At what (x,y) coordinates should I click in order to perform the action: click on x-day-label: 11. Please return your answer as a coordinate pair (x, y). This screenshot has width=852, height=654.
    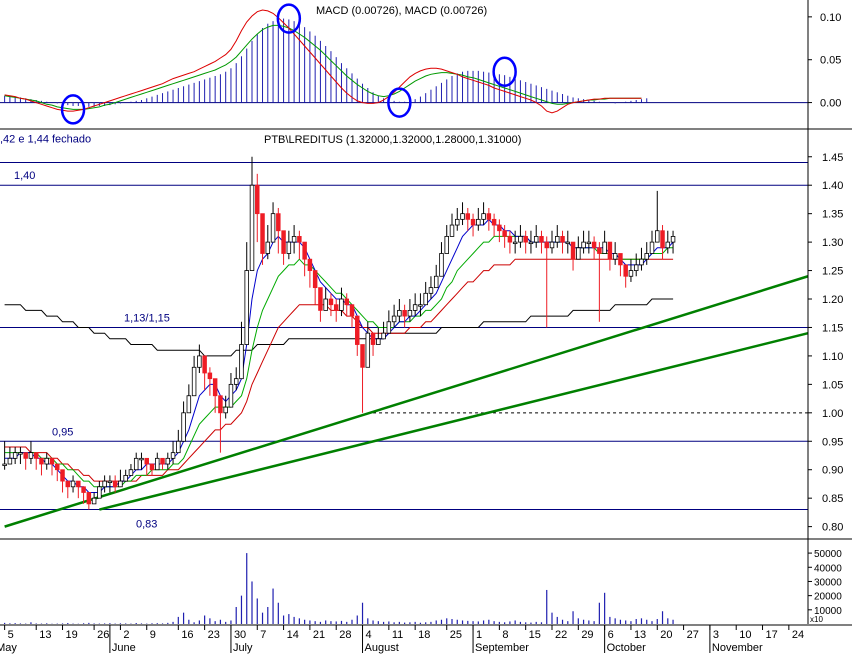
    Looking at the image, I should click on (397, 635).